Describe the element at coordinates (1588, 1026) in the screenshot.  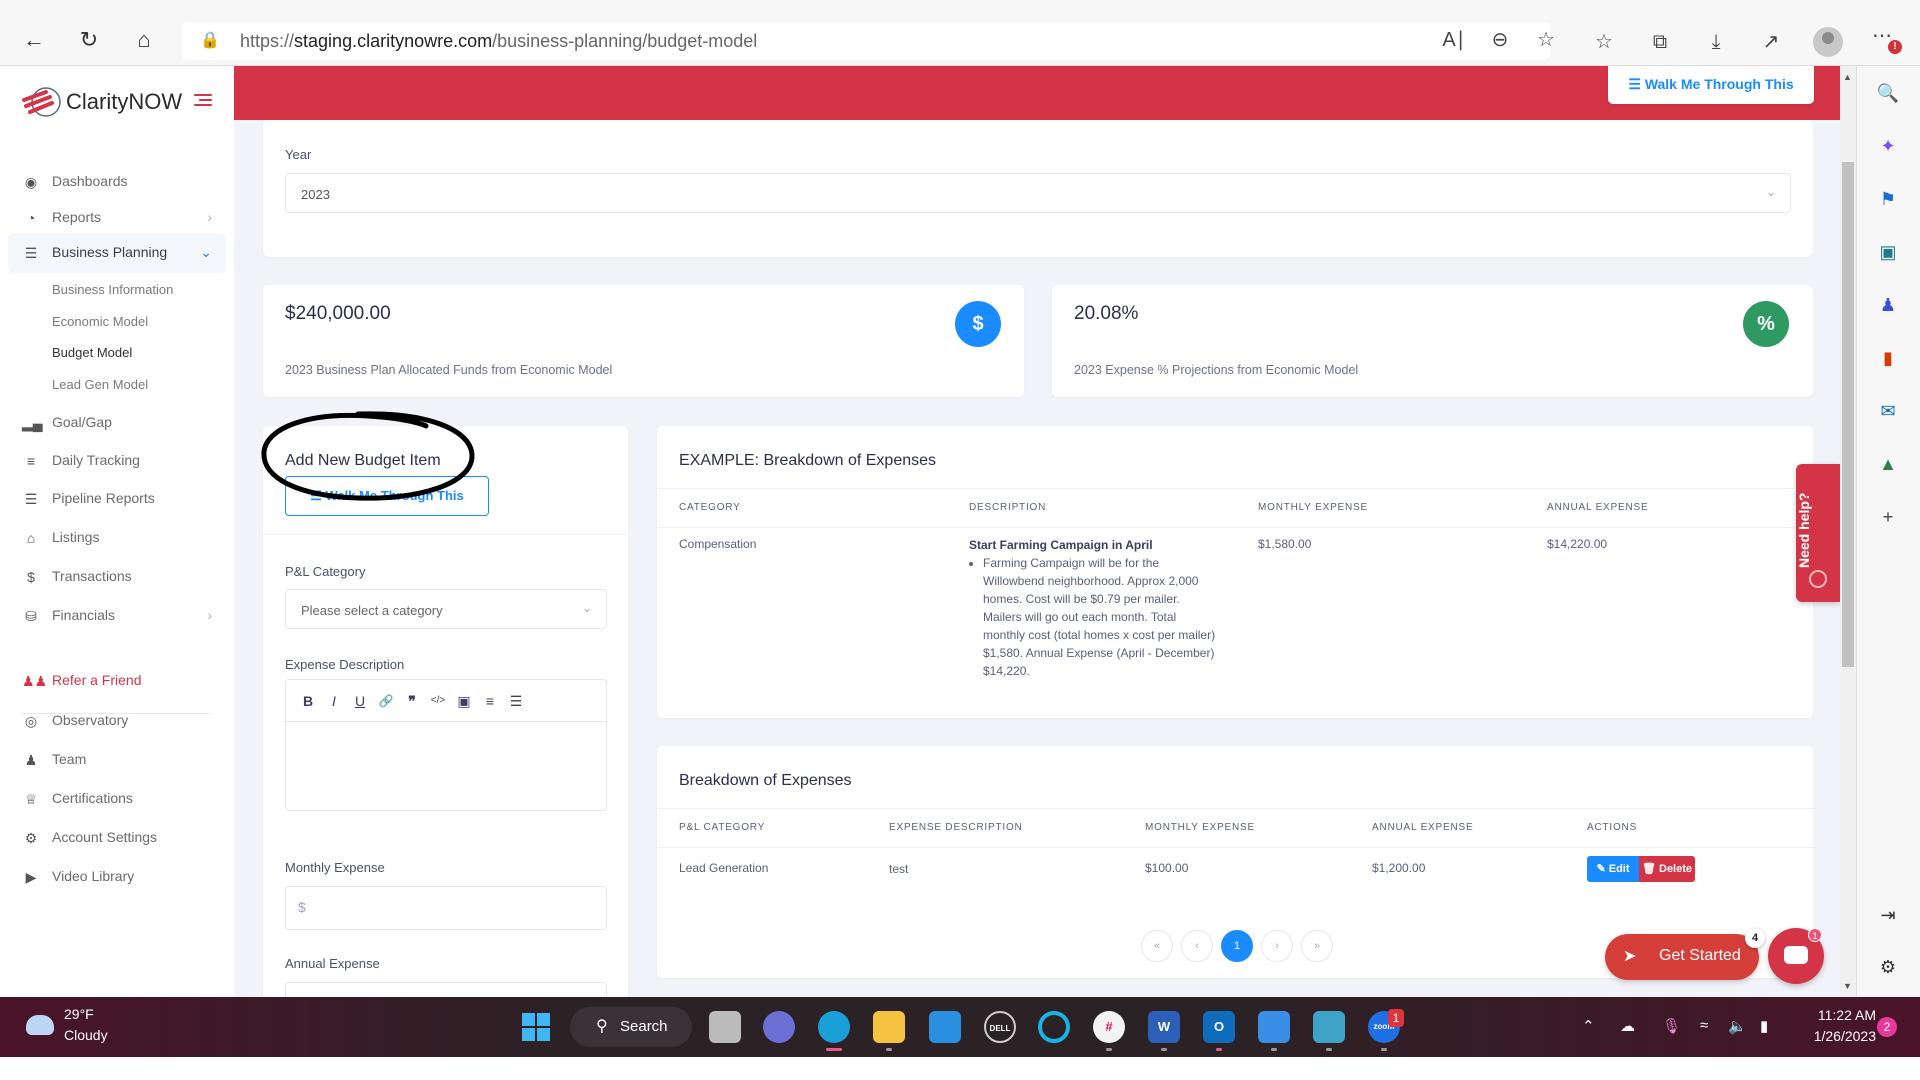
I see `chevron-up-icon: ⌃` at that location.